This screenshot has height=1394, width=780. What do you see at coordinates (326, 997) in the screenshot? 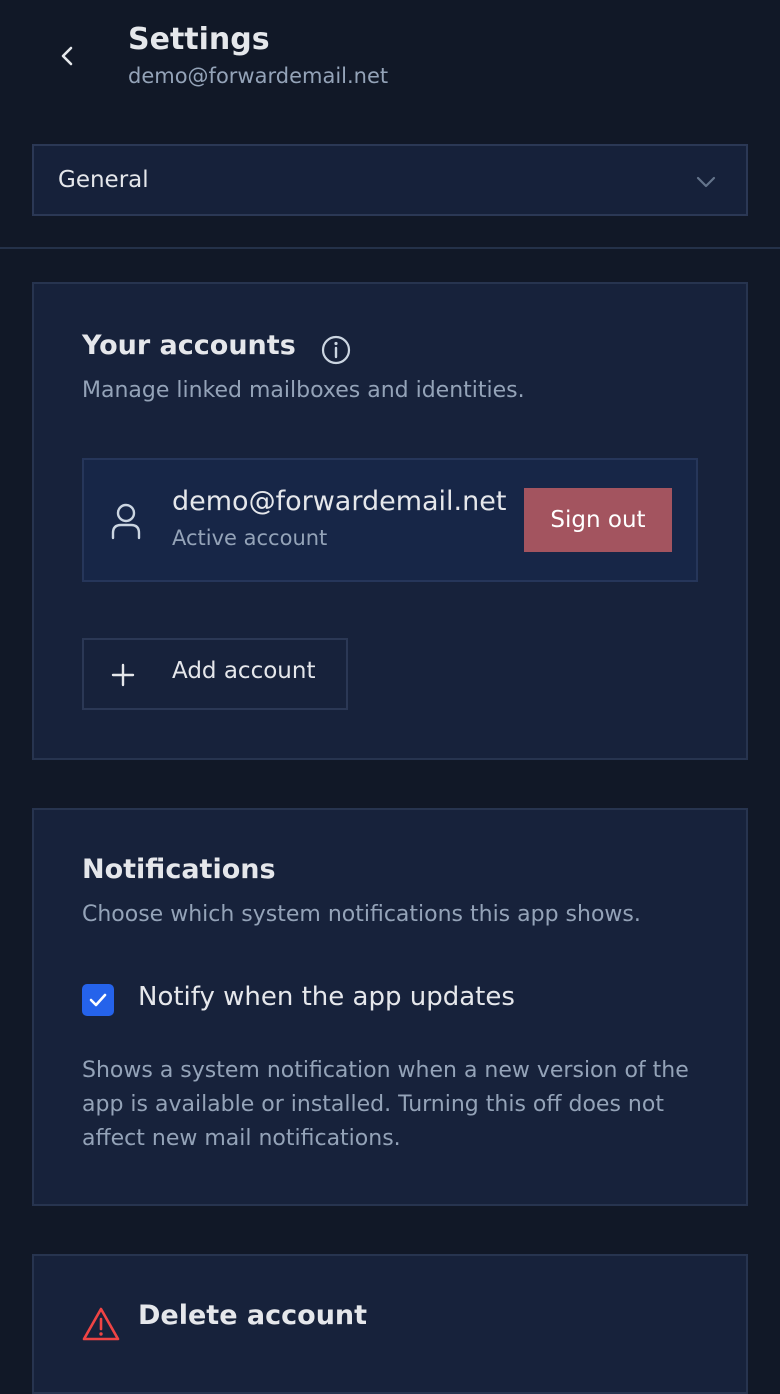
I see `notify-updates-label: Notify when the app updates` at bounding box center [326, 997].